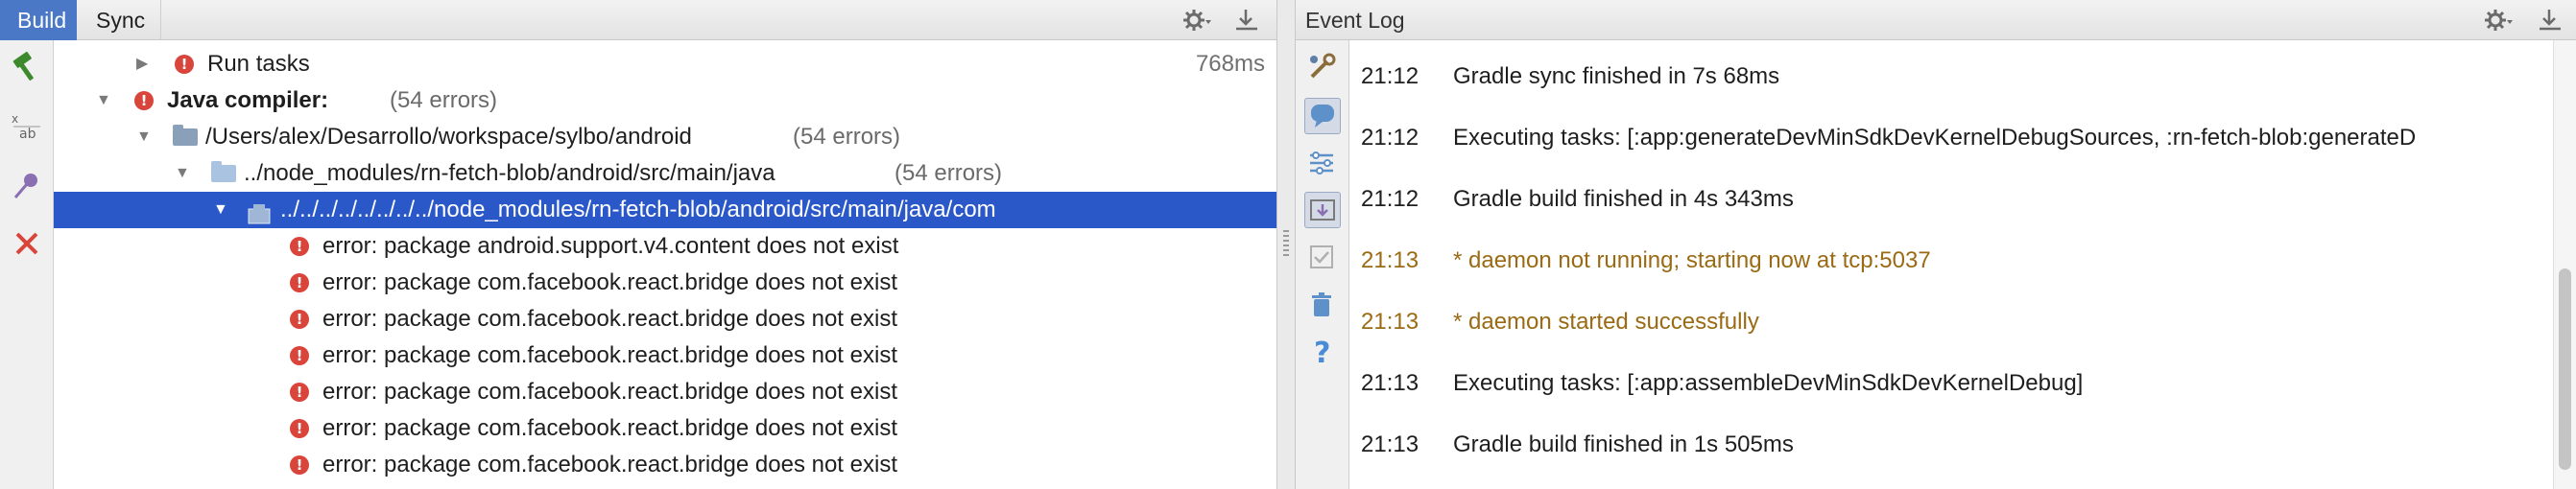 The width and height of the screenshot is (2576, 489). What do you see at coordinates (2550, 20) in the screenshot?
I see `hide-panel-icon` at bounding box center [2550, 20].